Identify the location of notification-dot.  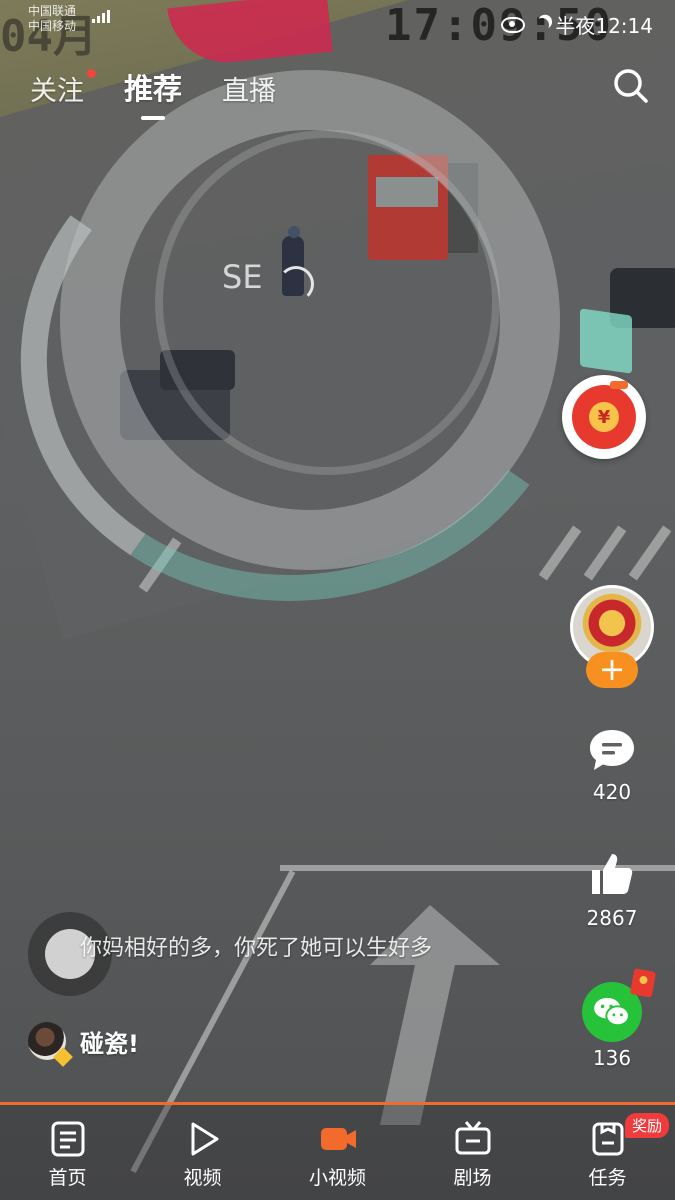
(91, 73).